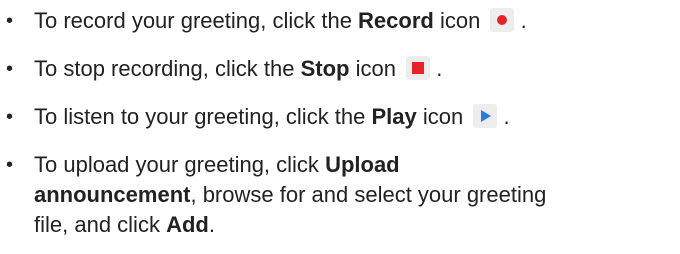 The width and height of the screenshot is (680, 254). I want to click on play-triangle, so click(486, 116).